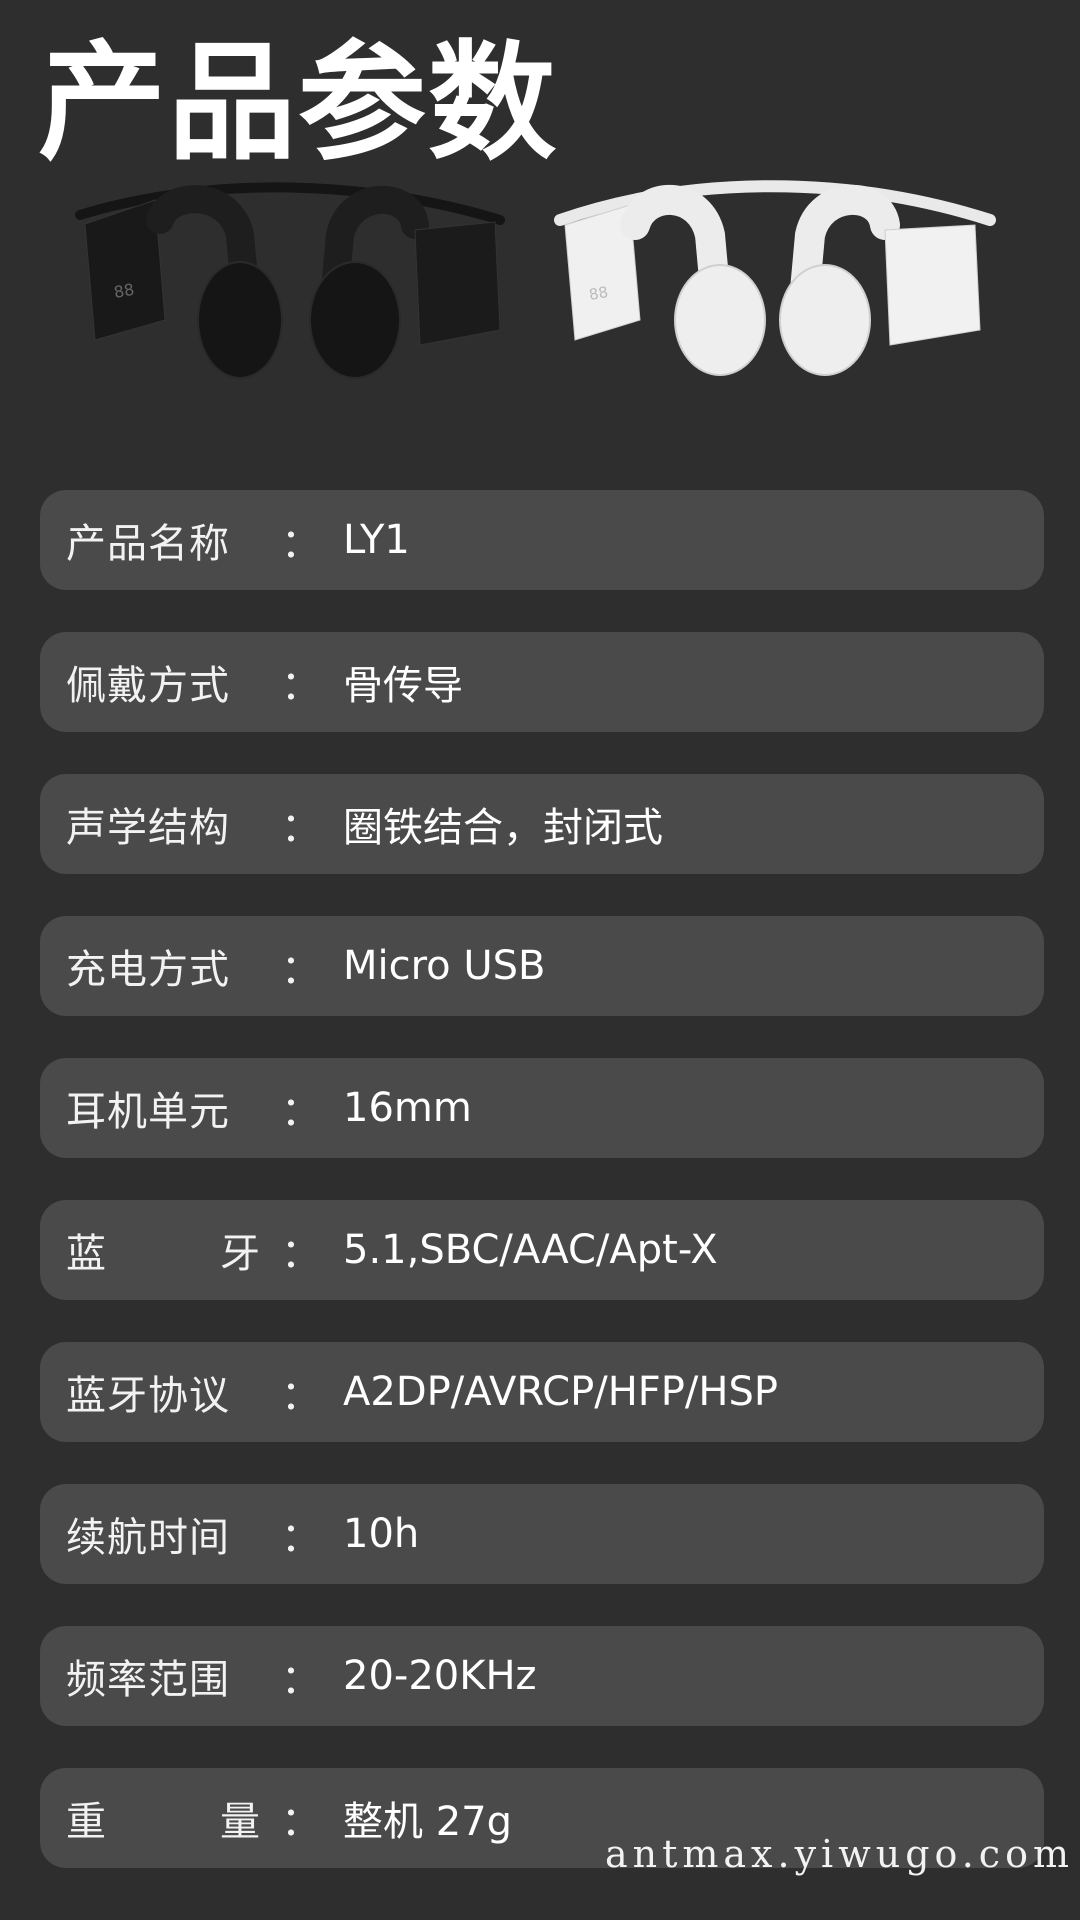  Describe the element at coordinates (542, 540) in the screenshot. I see `spec-row-product-name: 产品名称 ： LY1` at that location.